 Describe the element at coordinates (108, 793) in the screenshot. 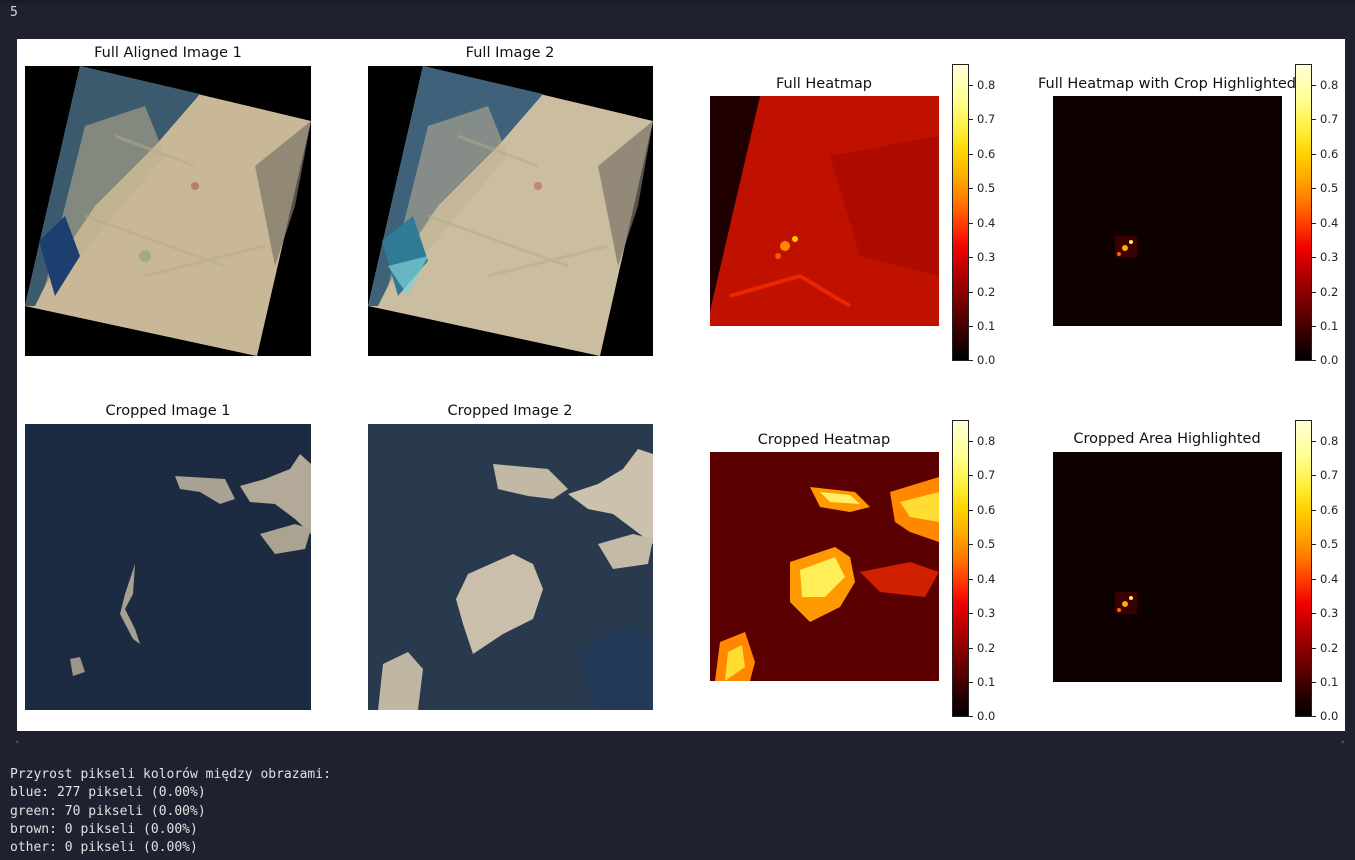

I see `output-line-blue: blue: 277 pikseli (0.00%)` at that location.